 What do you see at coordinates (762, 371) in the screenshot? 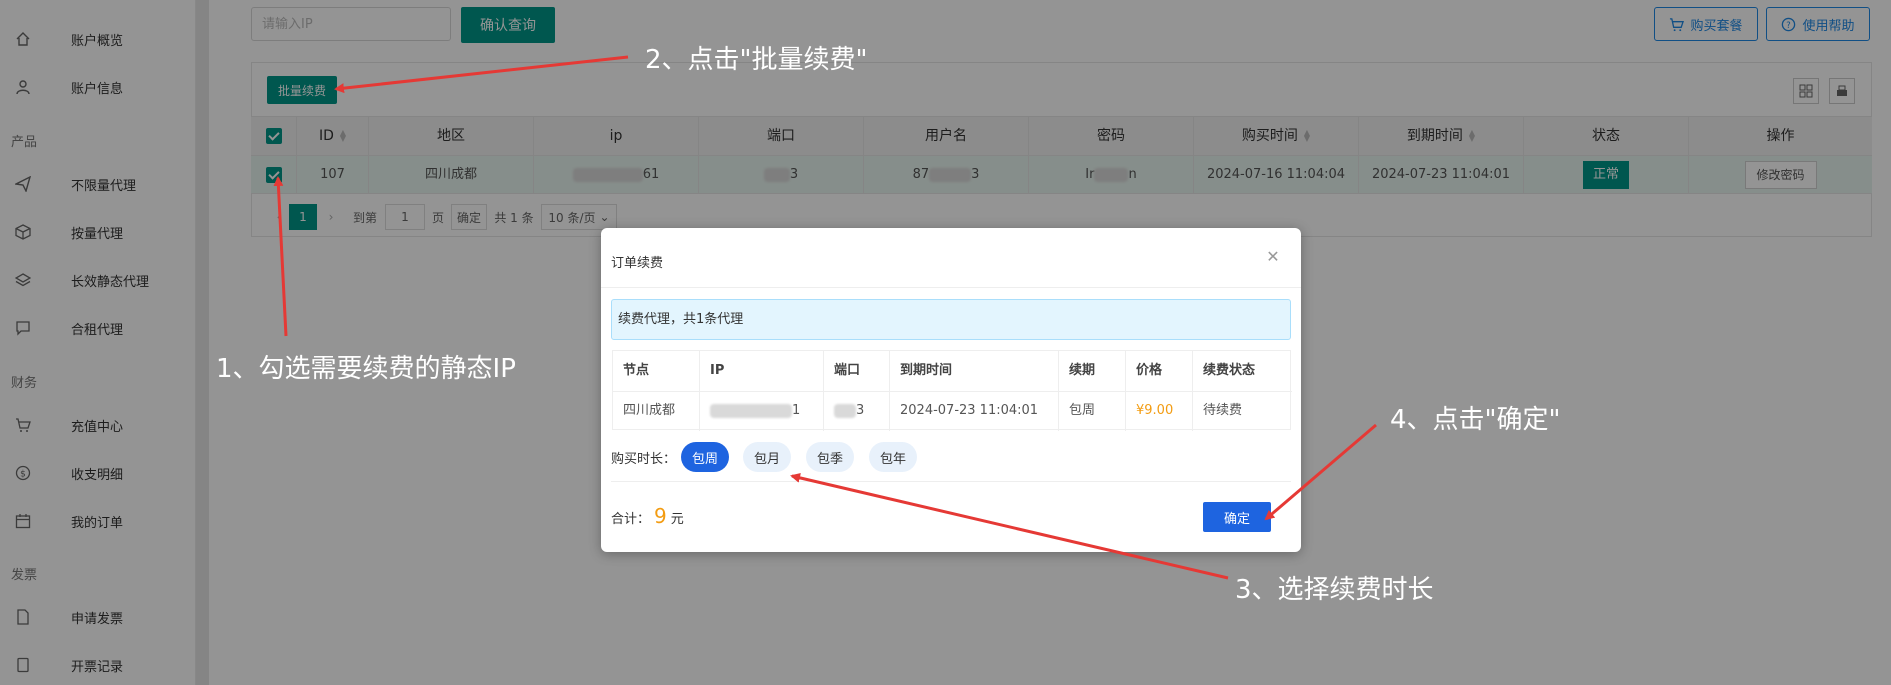
I see `renew-col-ip: IP` at bounding box center [762, 371].